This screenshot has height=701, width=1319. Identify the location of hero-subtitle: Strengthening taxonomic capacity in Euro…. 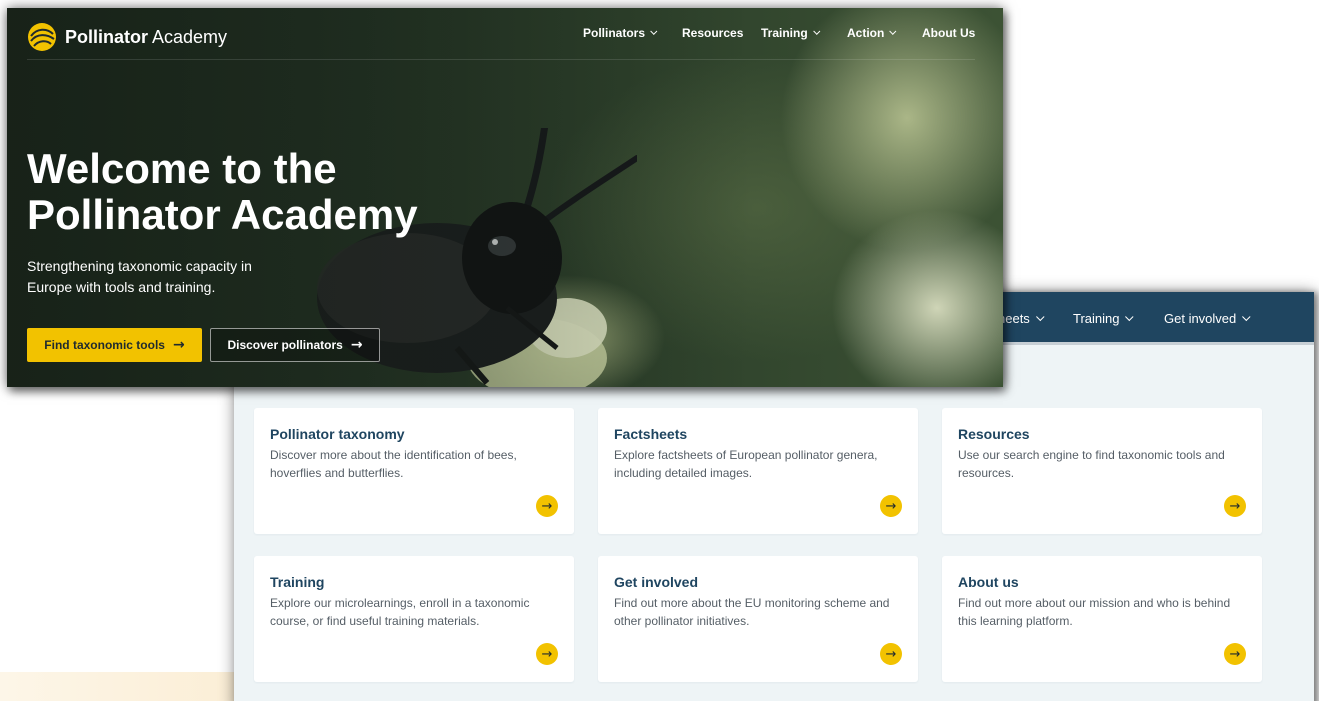
(187, 277).